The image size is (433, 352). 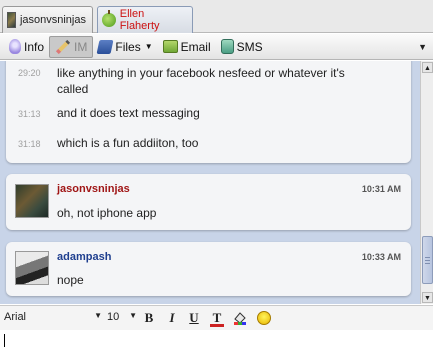 I want to click on files-icon, so click(x=105, y=46).